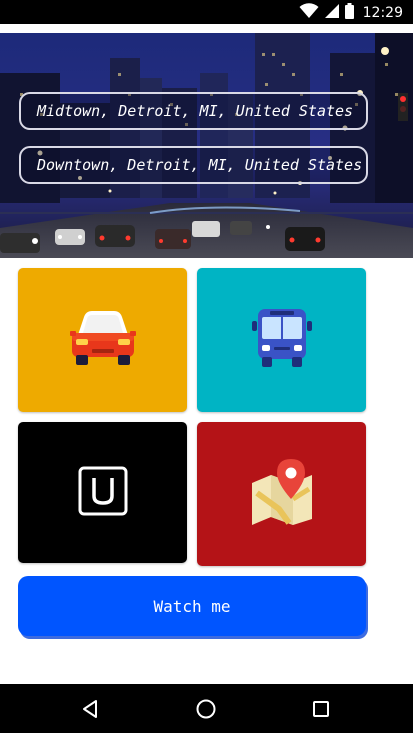  What do you see at coordinates (382, 13) in the screenshot?
I see `status-time: 12:29` at bounding box center [382, 13].